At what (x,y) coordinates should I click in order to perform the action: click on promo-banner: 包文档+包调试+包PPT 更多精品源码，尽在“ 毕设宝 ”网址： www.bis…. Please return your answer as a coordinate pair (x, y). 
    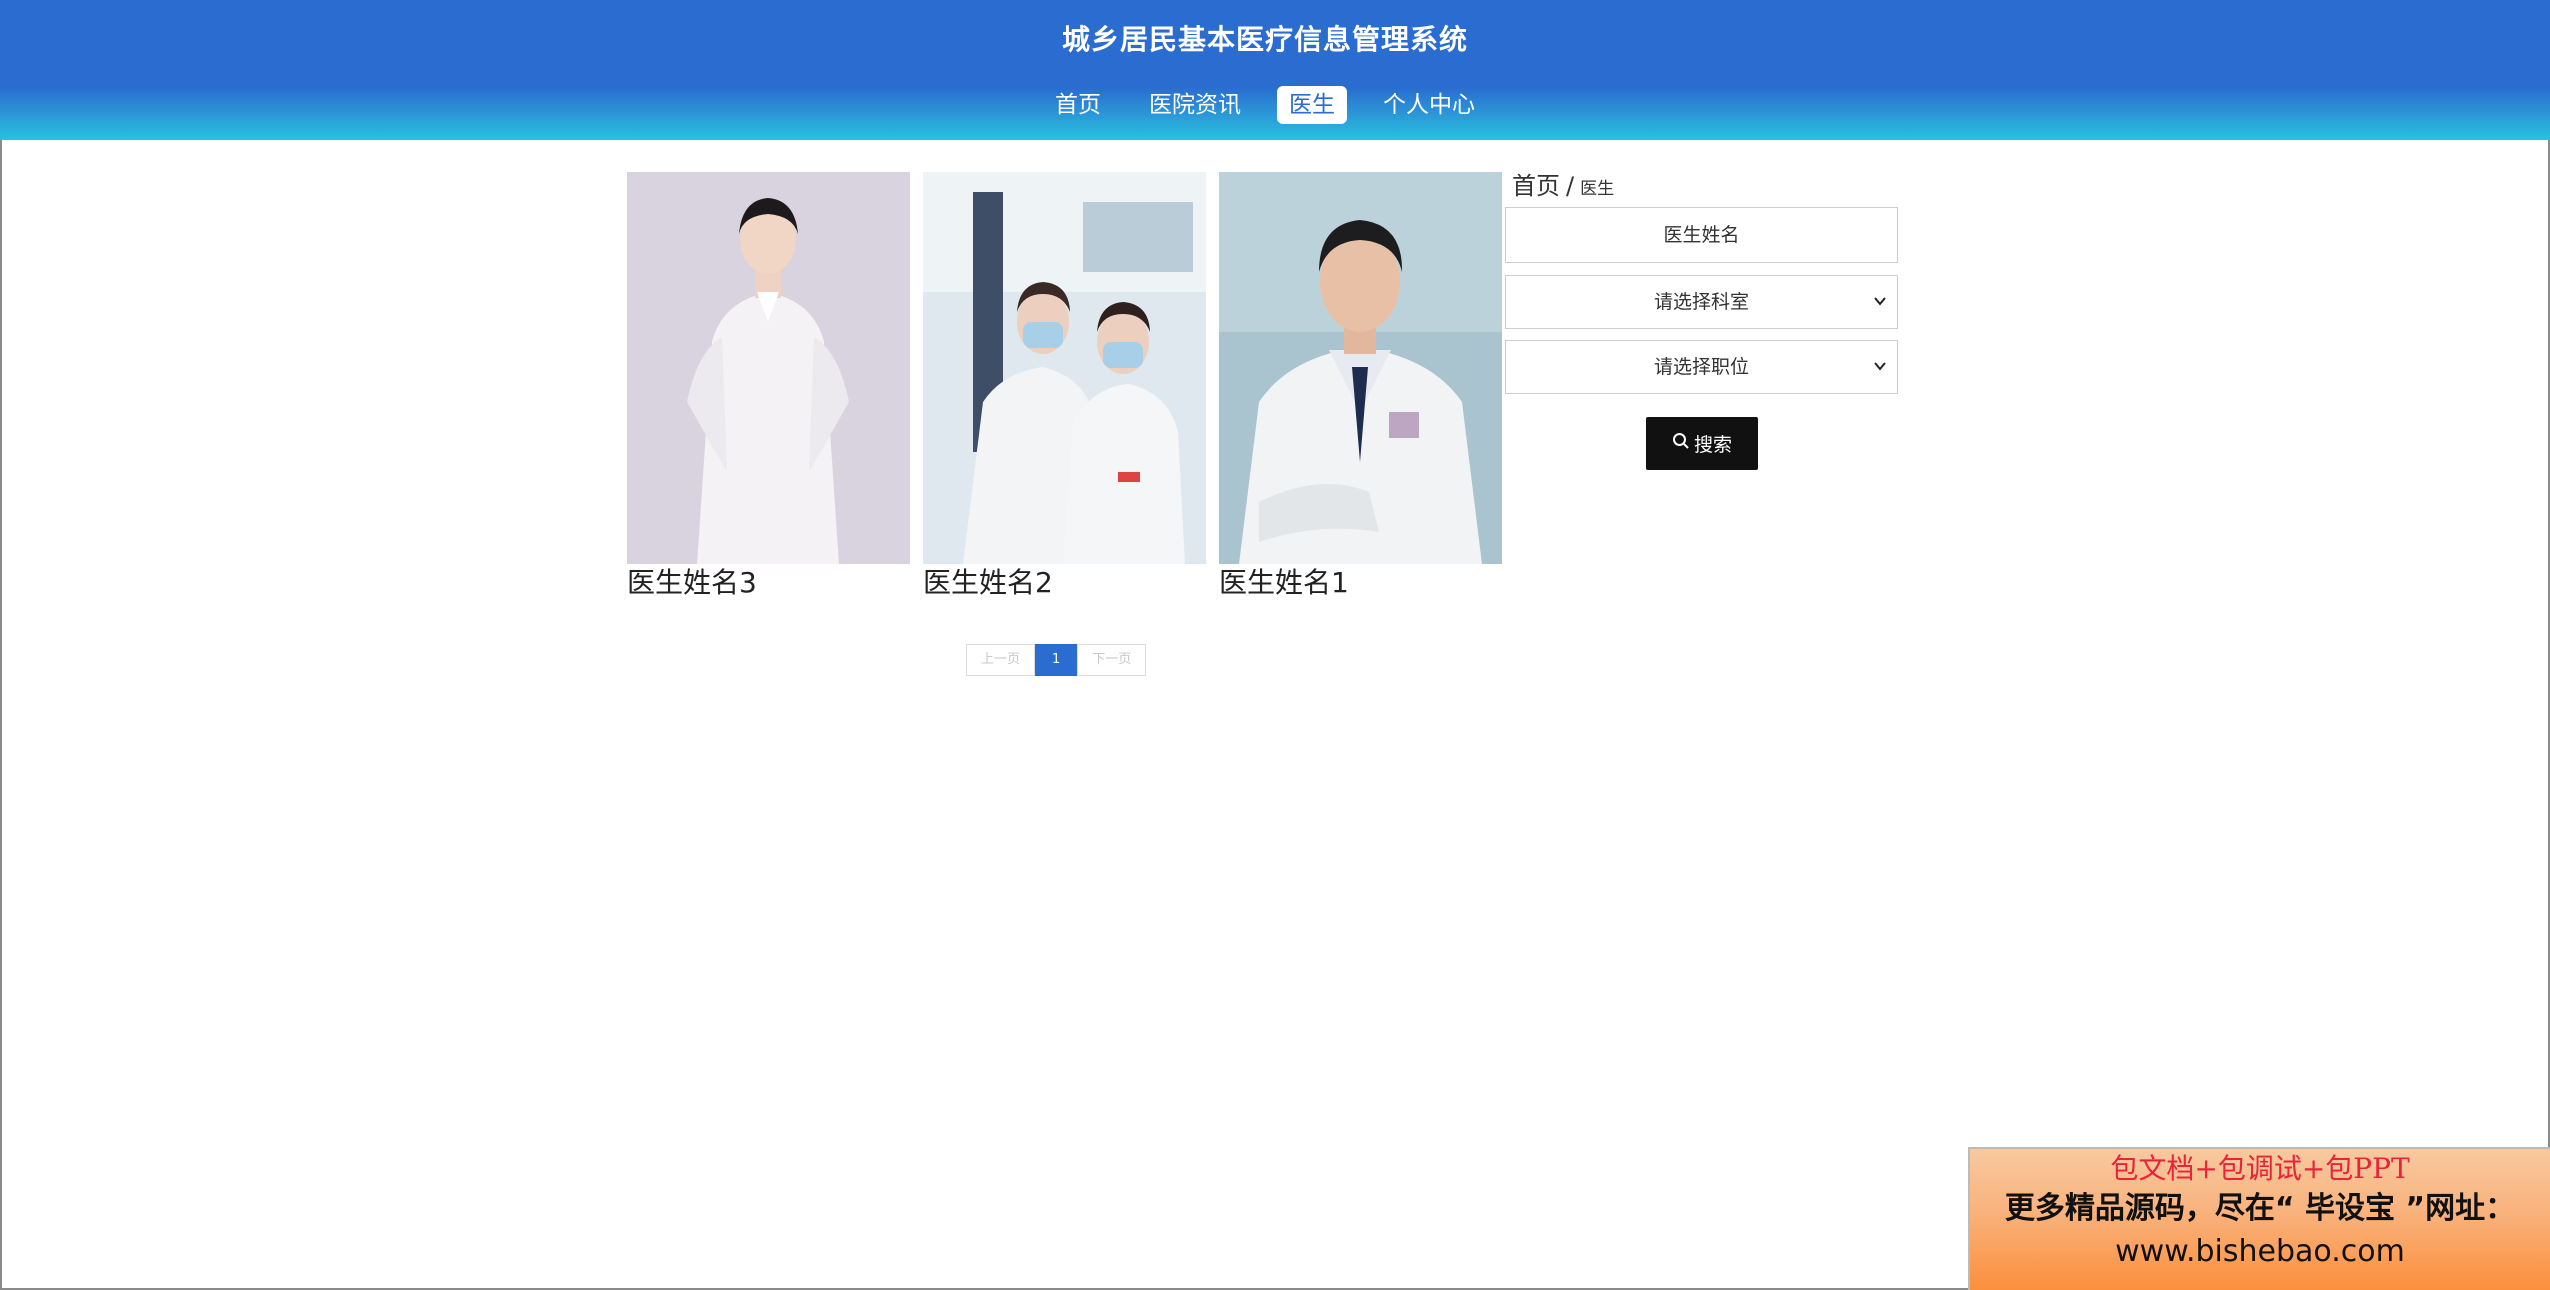
    Looking at the image, I should click on (2259, 1218).